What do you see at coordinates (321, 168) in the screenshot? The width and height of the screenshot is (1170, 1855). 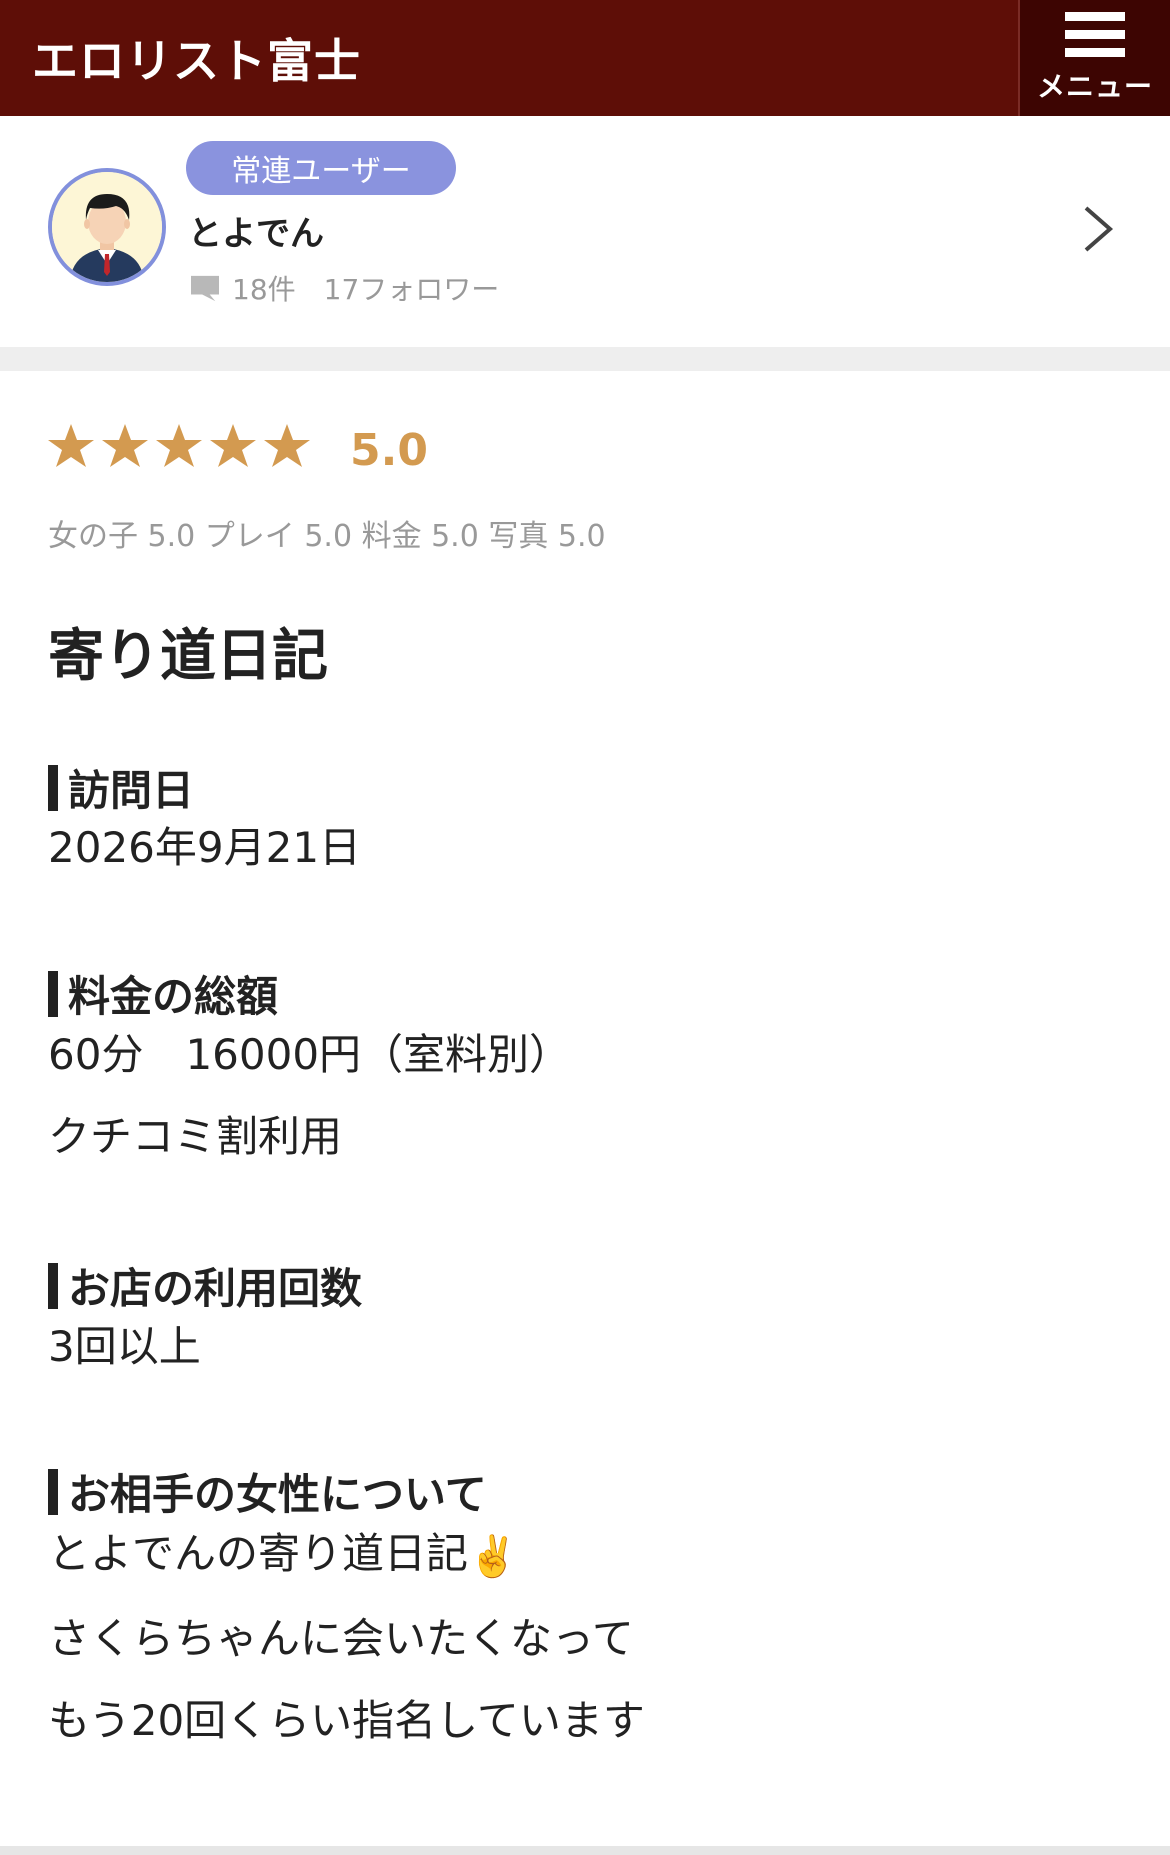 I see `user-rank-badge: 常連ユーザー` at bounding box center [321, 168].